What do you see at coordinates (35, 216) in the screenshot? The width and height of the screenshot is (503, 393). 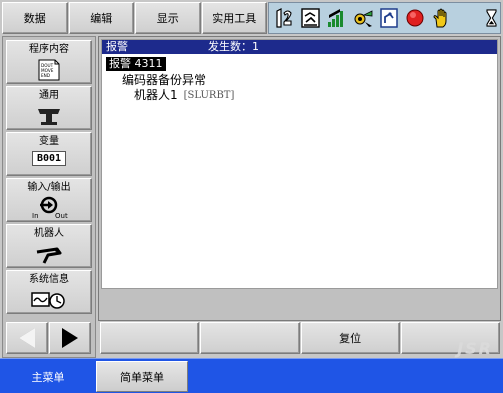 I see `io-in-label: In` at bounding box center [35, 216].